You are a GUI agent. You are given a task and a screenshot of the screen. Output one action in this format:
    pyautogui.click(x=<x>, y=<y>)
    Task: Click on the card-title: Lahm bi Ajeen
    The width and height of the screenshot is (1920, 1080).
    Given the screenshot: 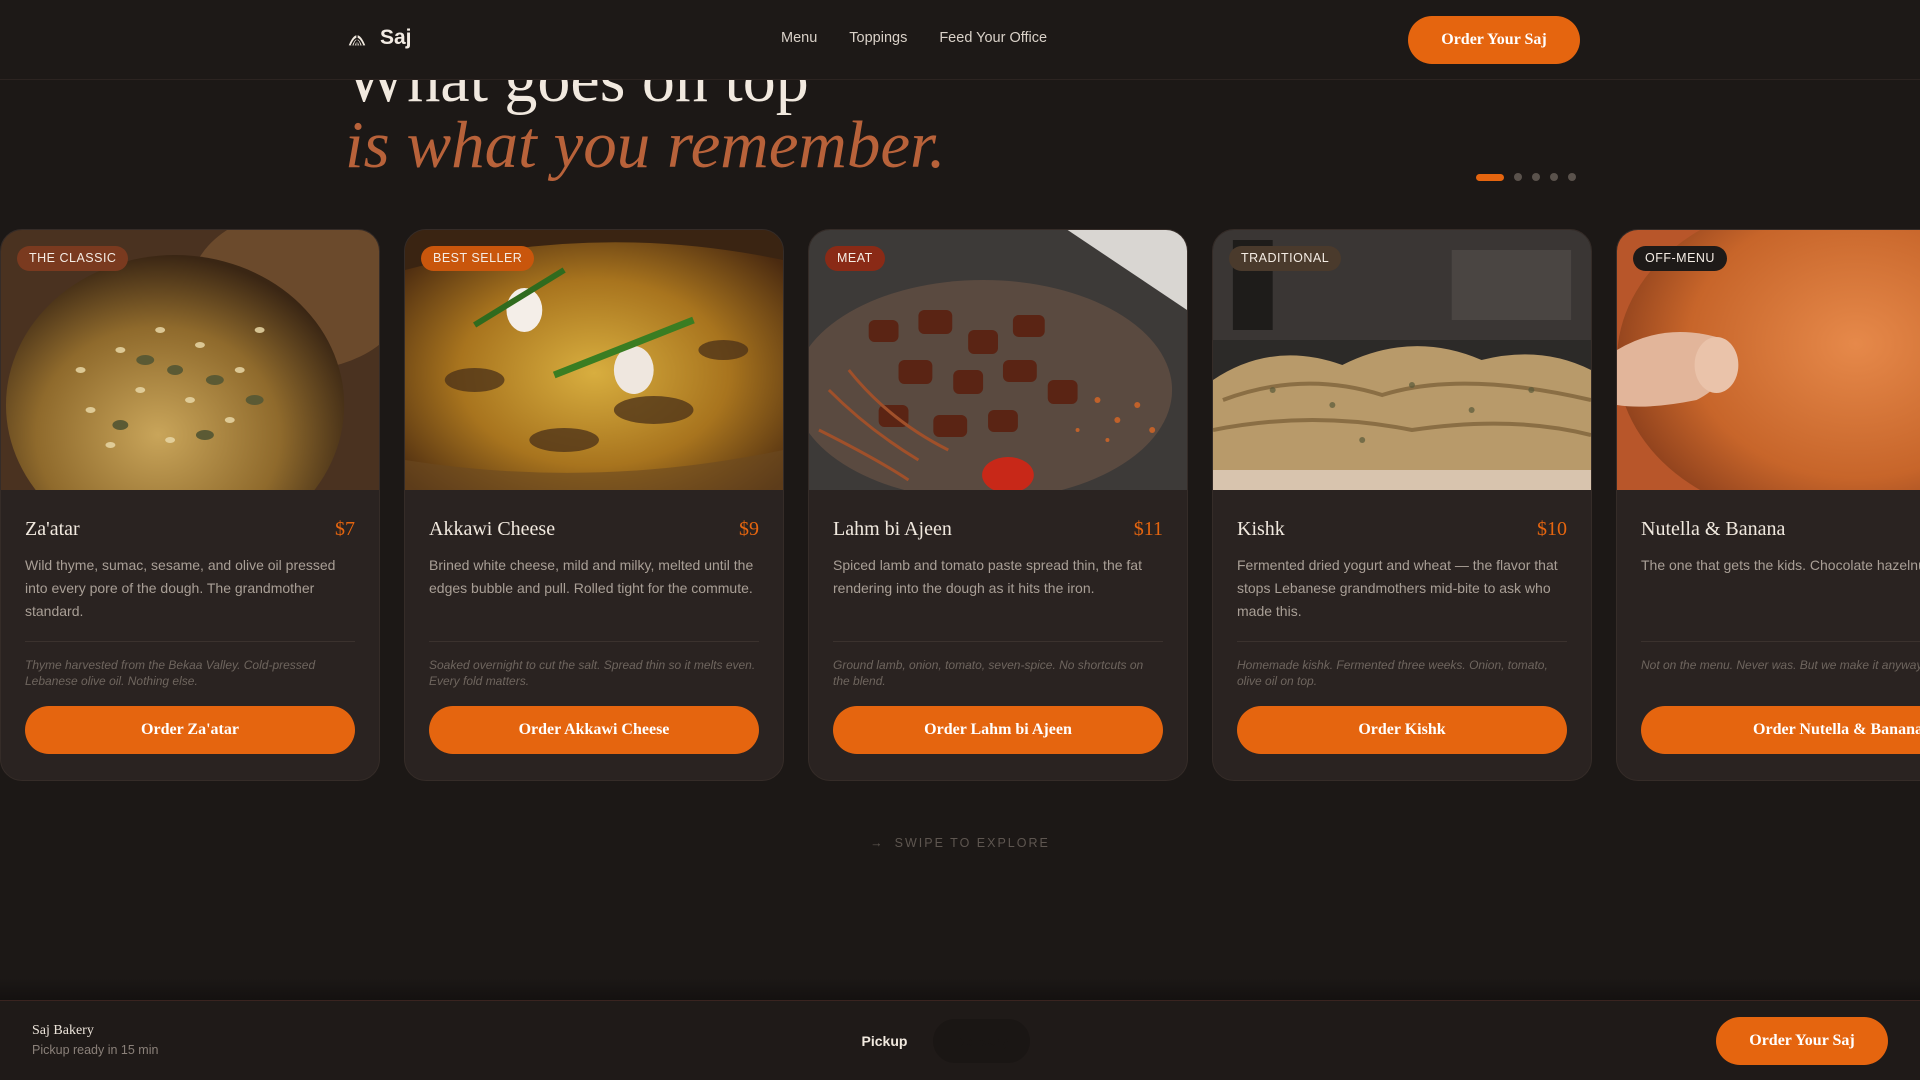 What is the action you would take?
    pyautogui.click(x=892, y=529)
    